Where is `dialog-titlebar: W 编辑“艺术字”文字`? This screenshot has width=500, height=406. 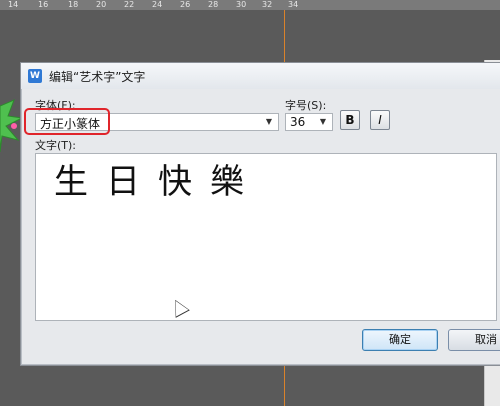 dialog-titlebar: W 编辑“艺术字”文字 is located at coordinates (260, 76).